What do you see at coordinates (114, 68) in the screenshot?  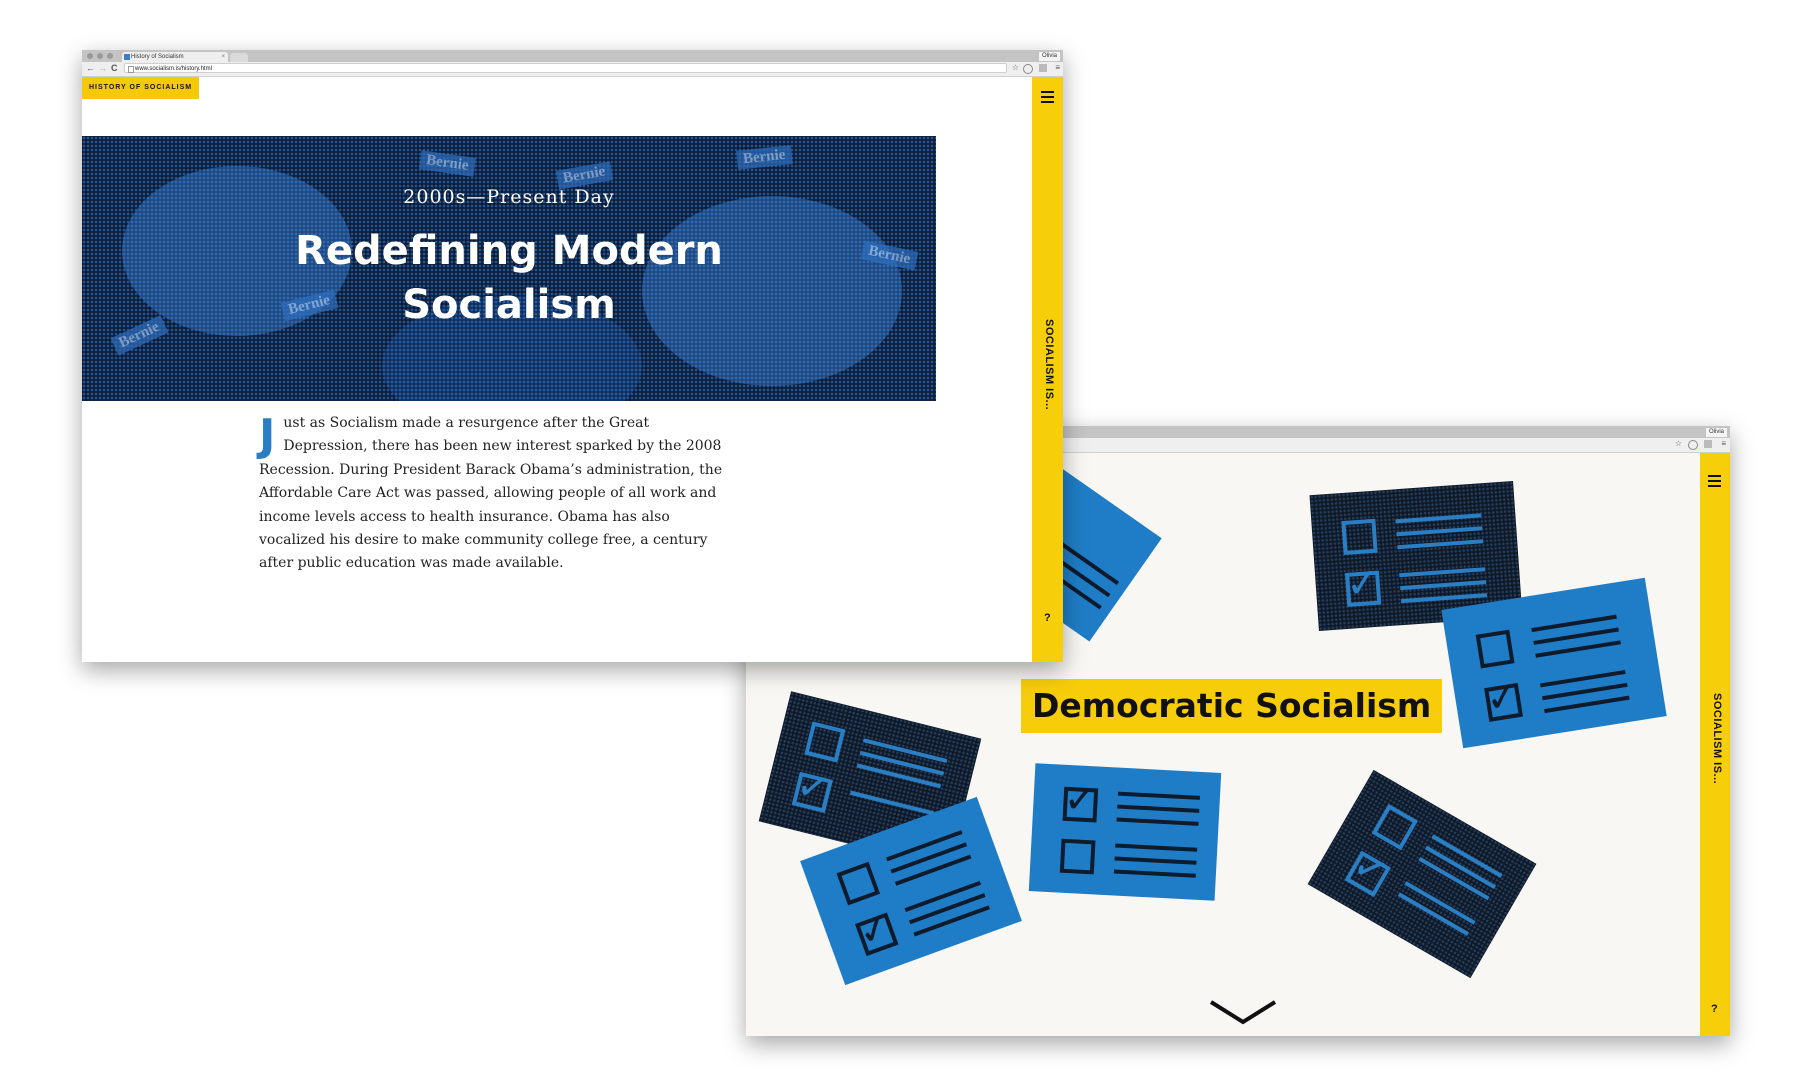 I see `reload-icon: C` at bounding box center [114, 68].